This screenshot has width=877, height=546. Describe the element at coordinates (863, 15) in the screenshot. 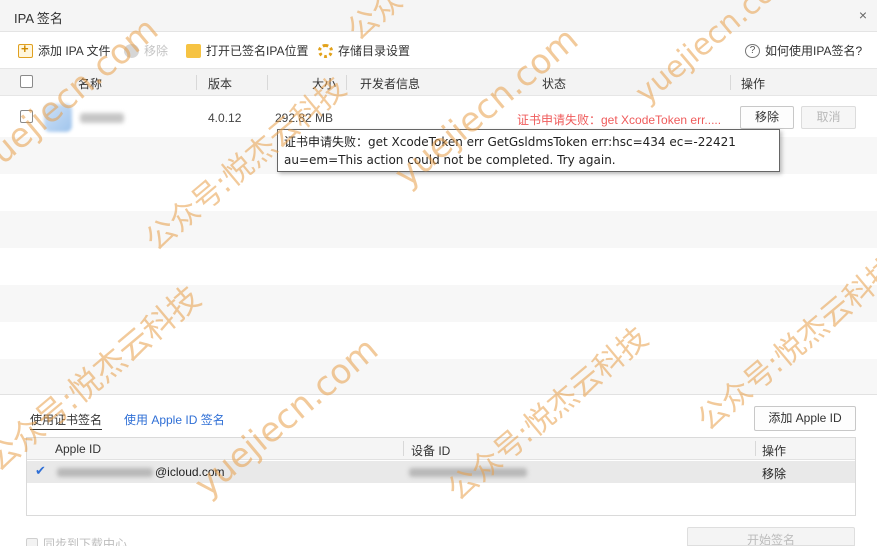

I see `close-icon: ×` at that location.